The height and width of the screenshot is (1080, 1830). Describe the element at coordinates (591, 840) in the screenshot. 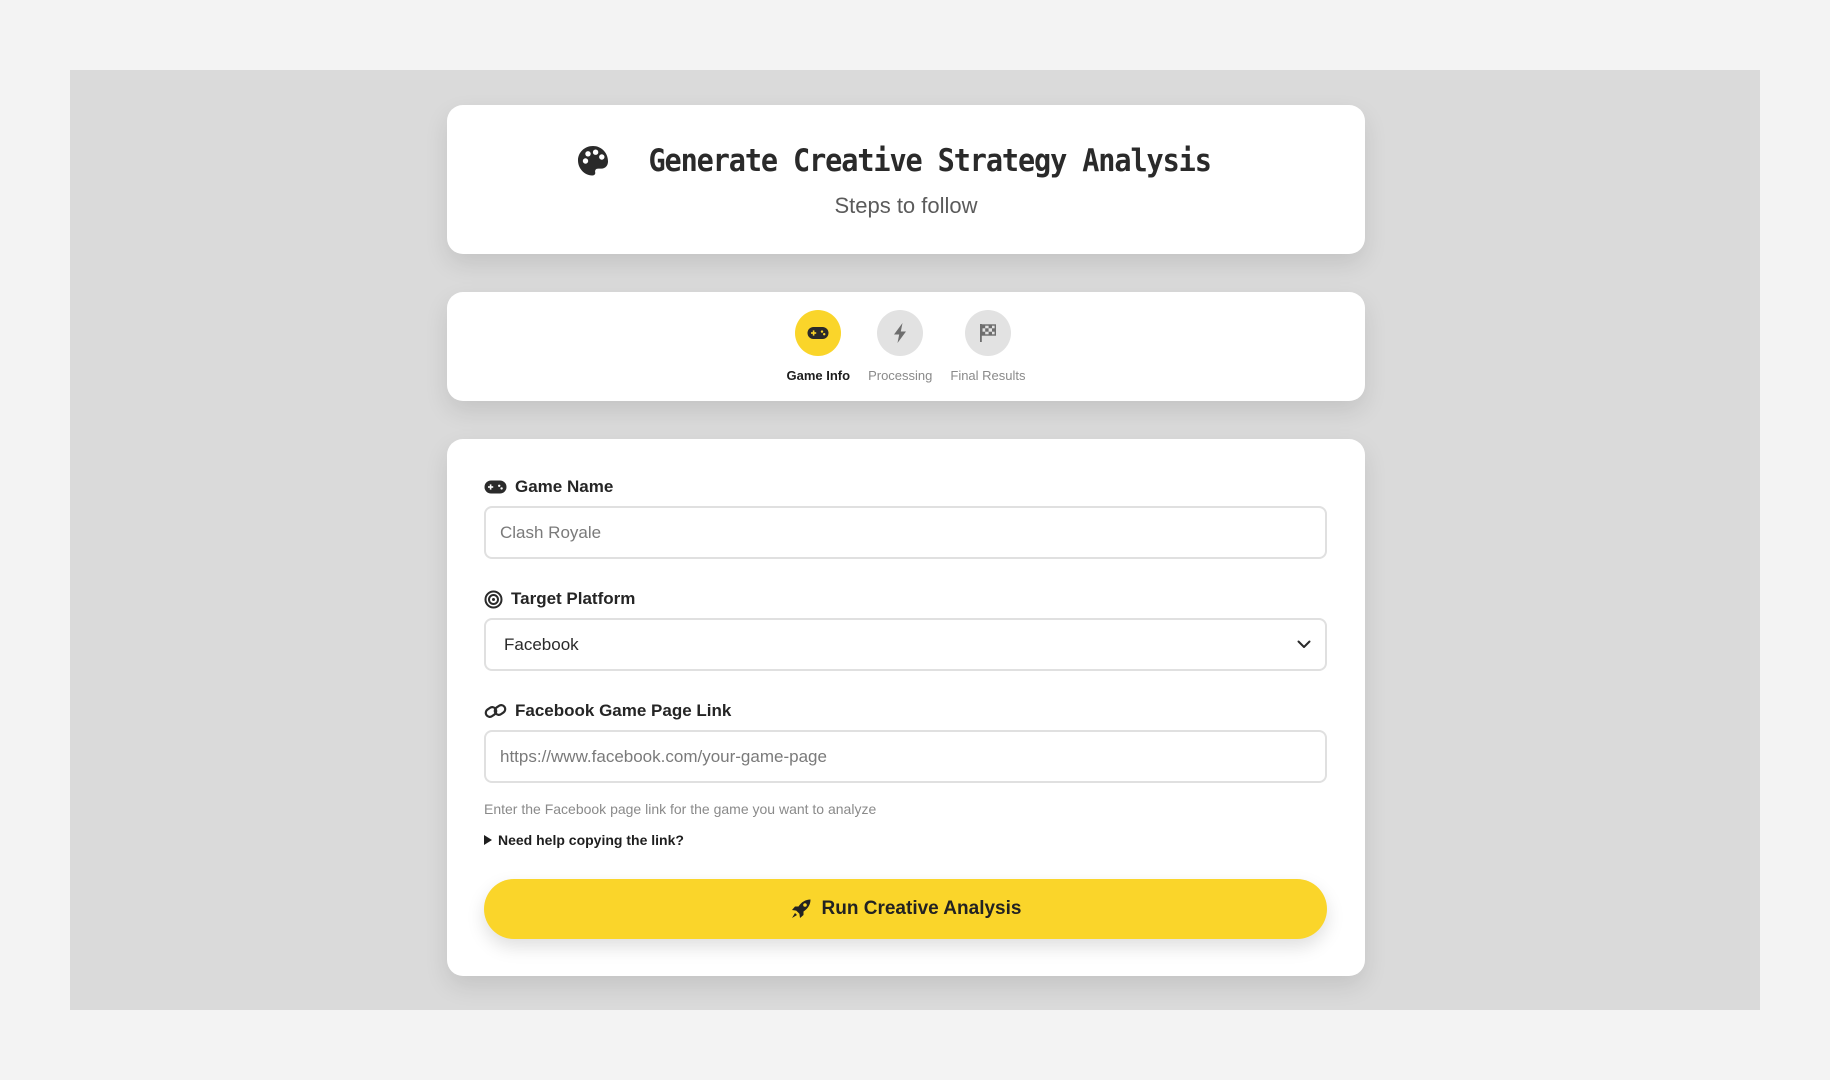

I see `help-copy-link-text: Need help copying the link?` at that location.